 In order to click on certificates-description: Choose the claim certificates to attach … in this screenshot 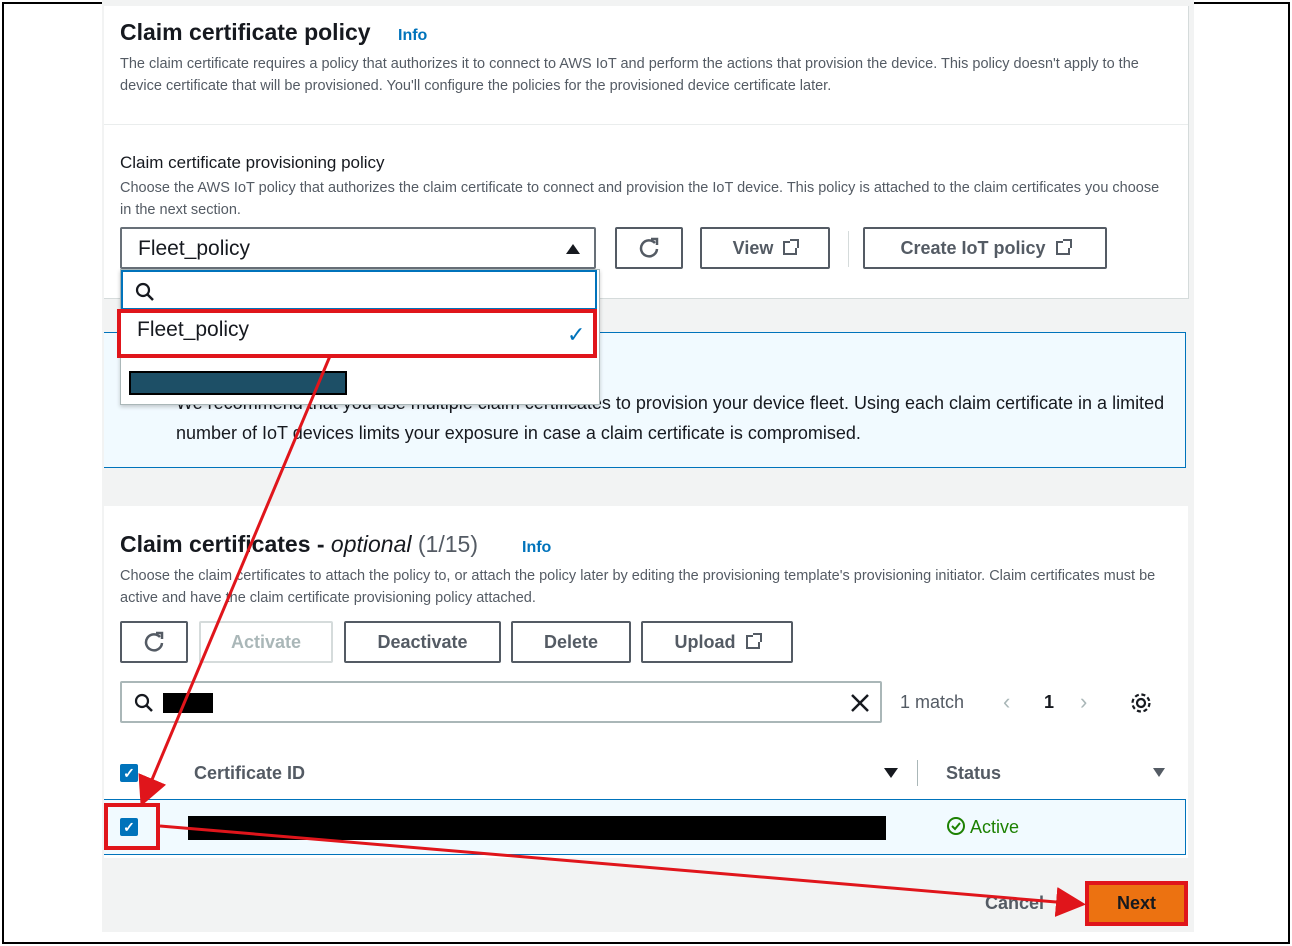, I will do `click(638, 587)`.